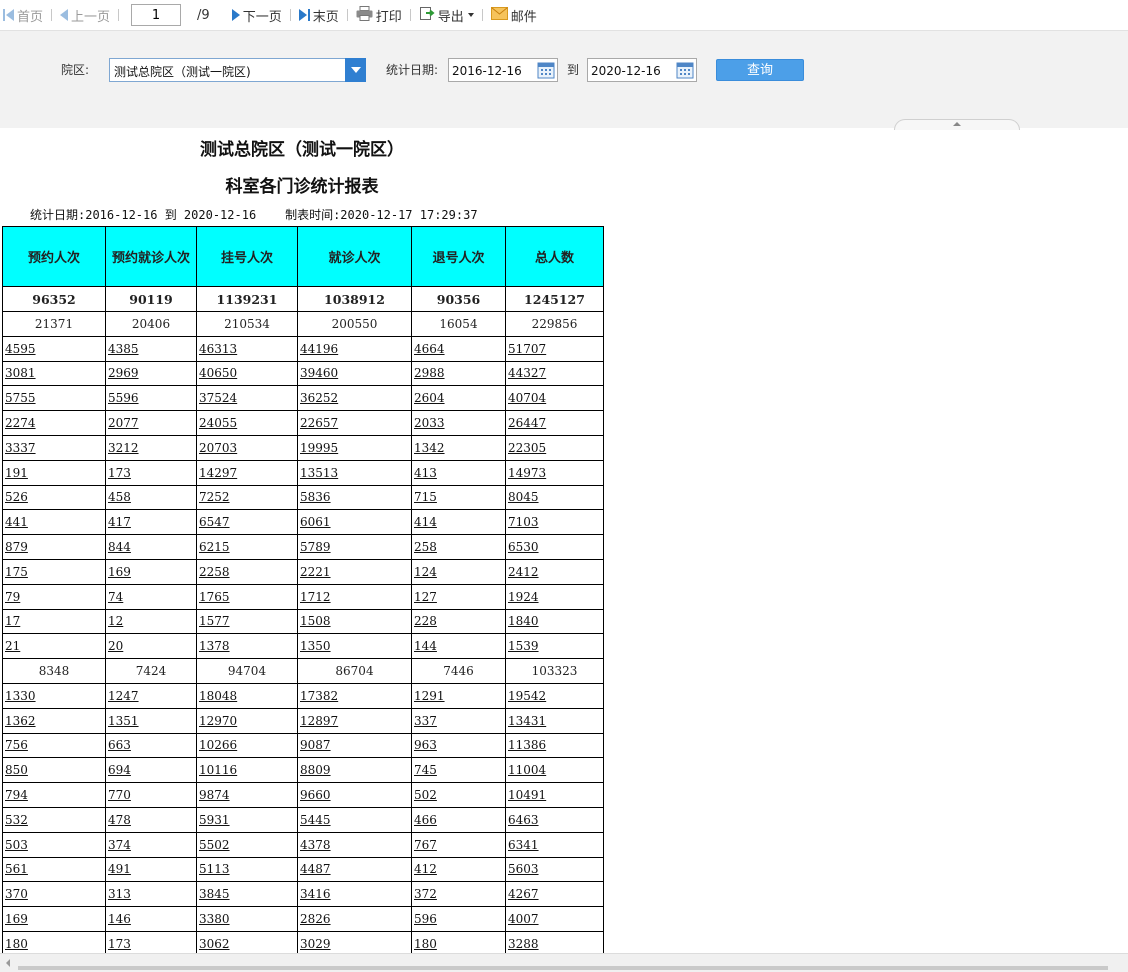  I want to click on drilldown-link: 17382, so click(319, 696).